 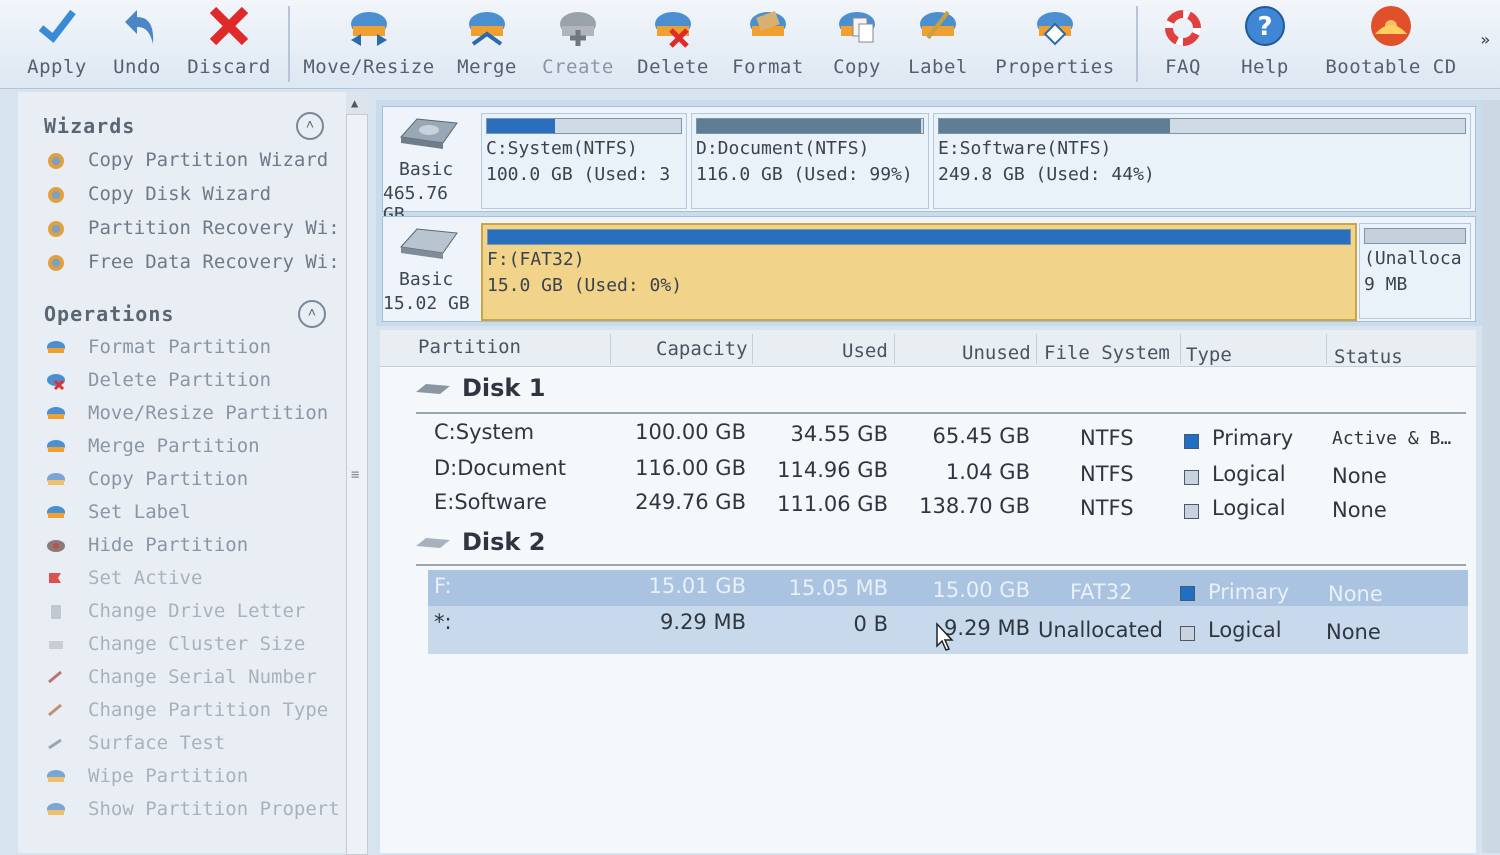 I want to click on column-header-capacity: Capacity, so click(x=702, y=349).